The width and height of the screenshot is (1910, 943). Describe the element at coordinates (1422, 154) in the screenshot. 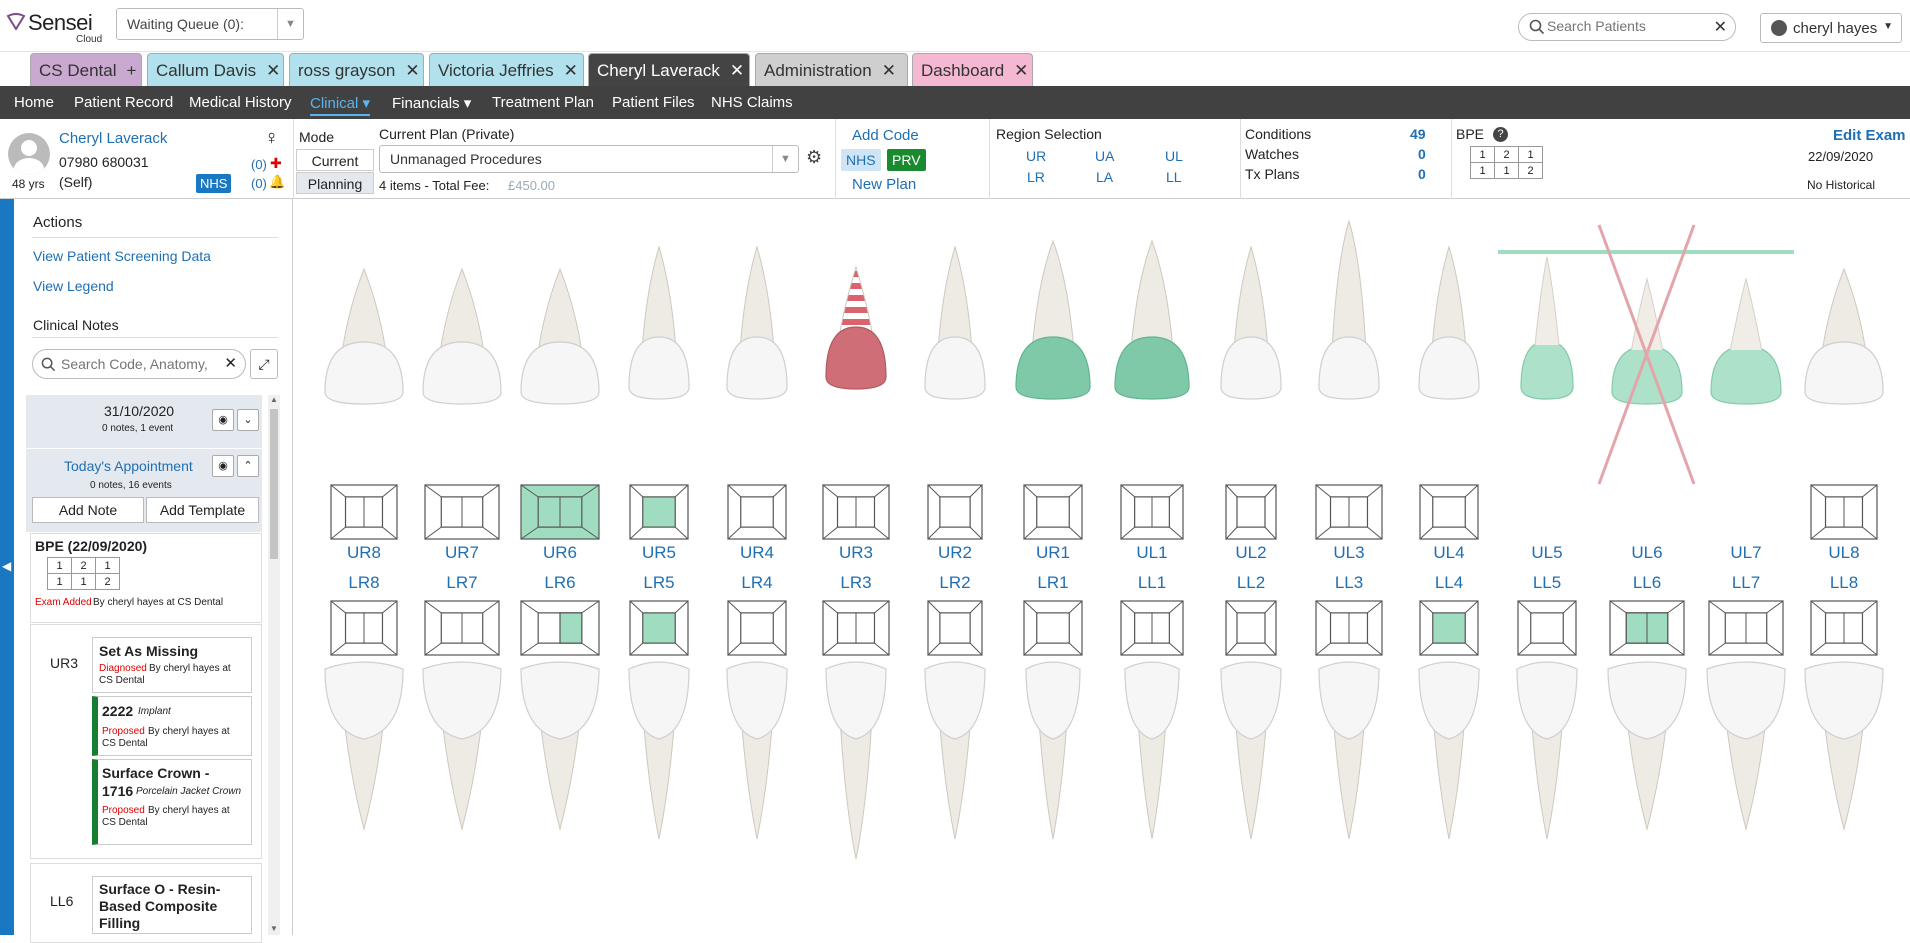

I see `watches-count: 0` at that location.